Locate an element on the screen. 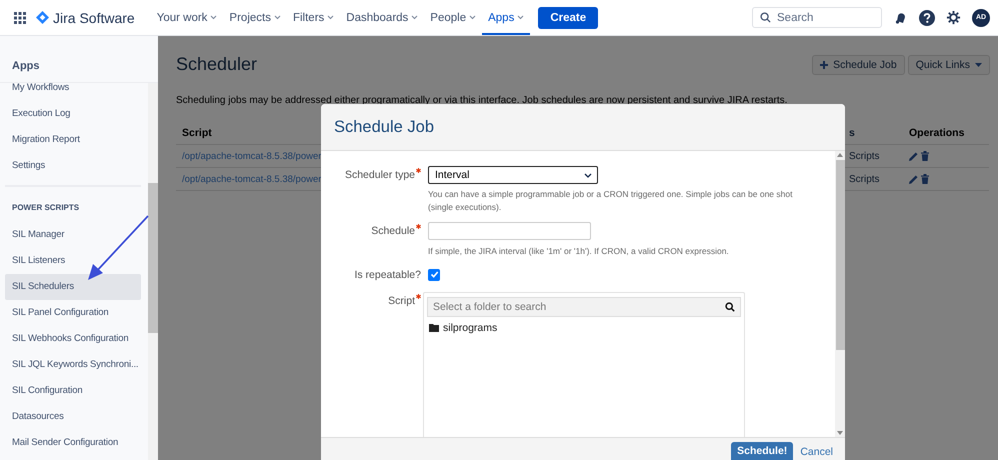 The height and width of the screenshot is (460, 998). field-label: Script is located at coordinates (401, 301).